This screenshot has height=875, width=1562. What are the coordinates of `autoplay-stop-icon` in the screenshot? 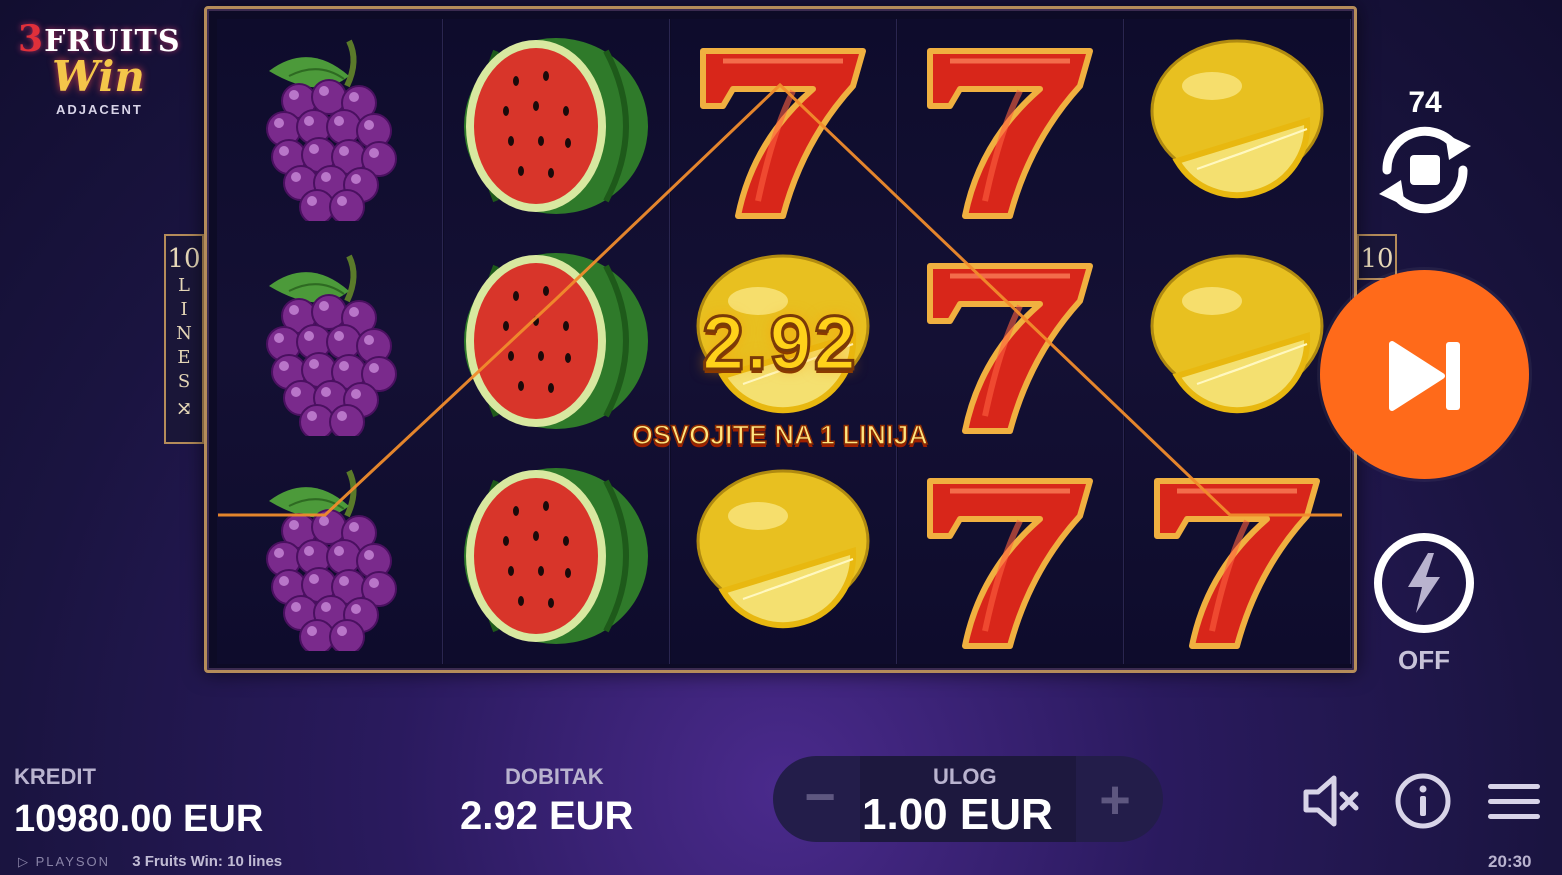 It's located at (1425, 170).